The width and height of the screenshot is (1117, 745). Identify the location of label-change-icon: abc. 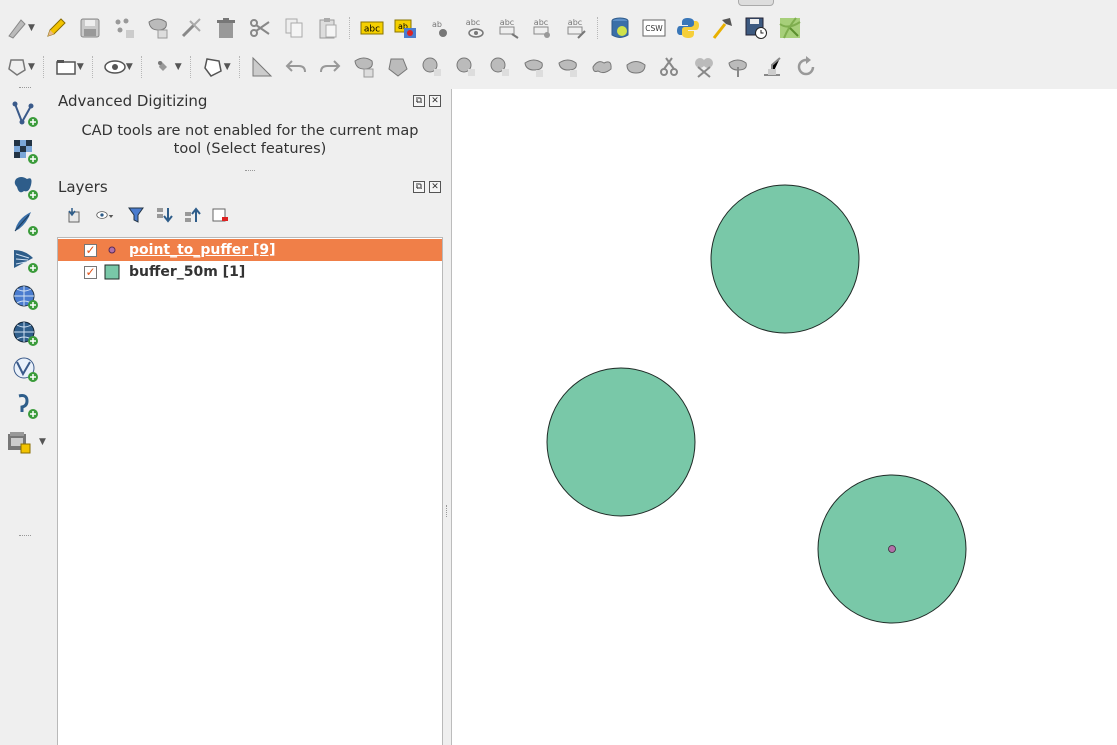
(576, 28).